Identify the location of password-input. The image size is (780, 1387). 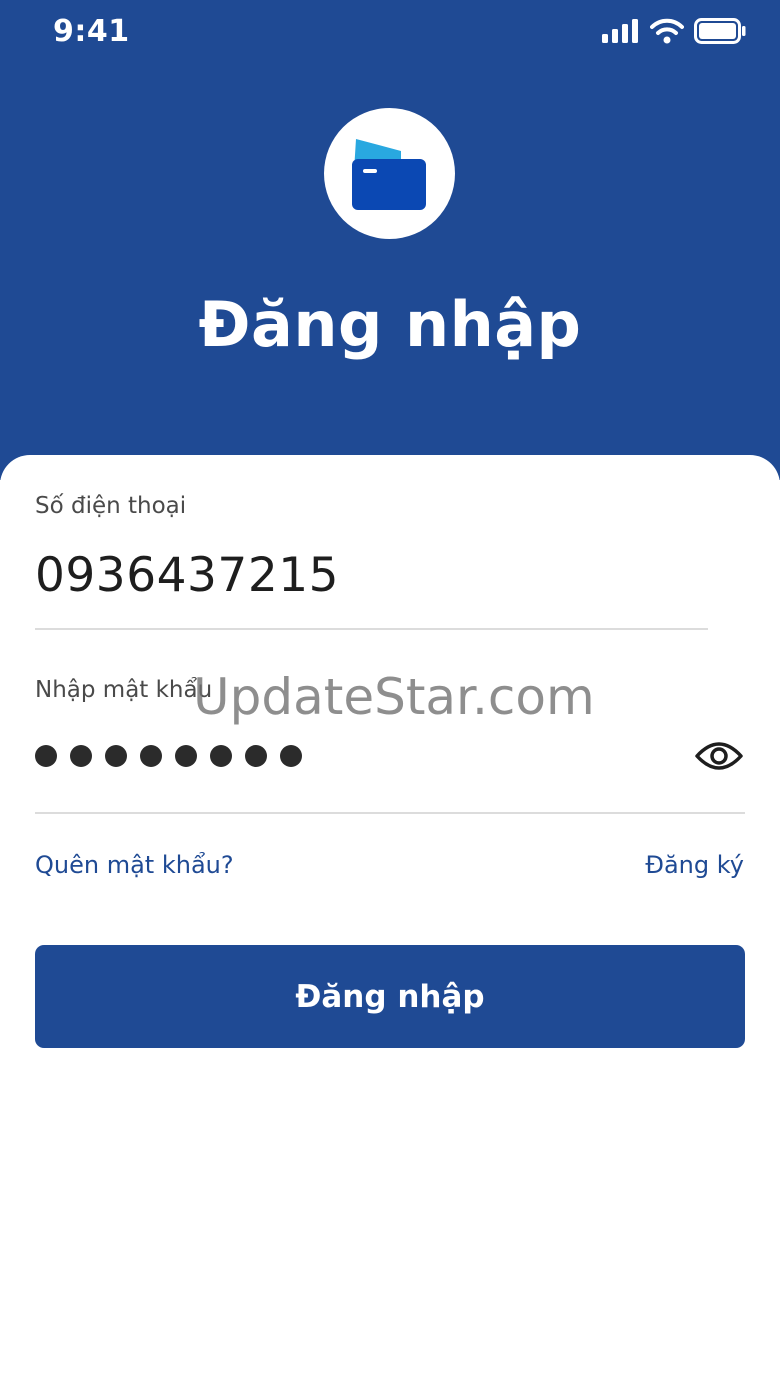
(168, 756).